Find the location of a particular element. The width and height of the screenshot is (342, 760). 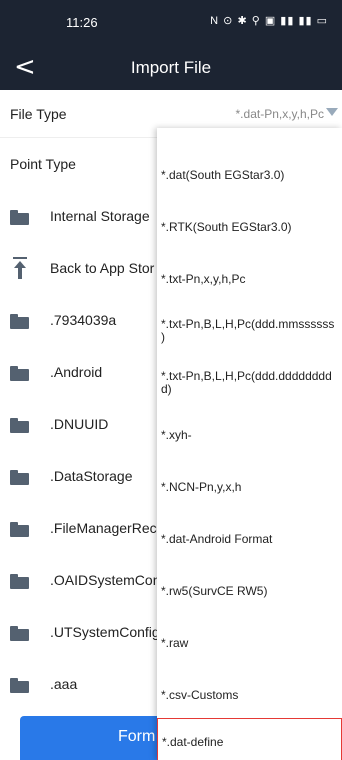

status-bar: 11:26 N ⊙ ✱ ⚲ ▣ ▮▮ ▮▮ ▭ is located at coordinates (171, 23).